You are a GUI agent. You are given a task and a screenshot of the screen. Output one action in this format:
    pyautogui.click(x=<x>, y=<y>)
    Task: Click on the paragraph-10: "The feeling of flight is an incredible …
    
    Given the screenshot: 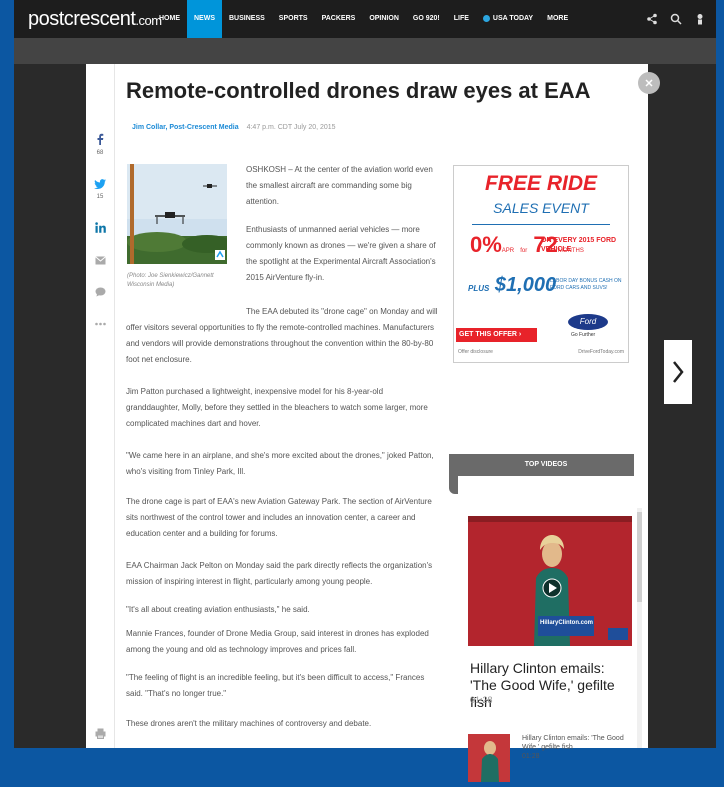 What is the action you would take?
    pyautogui.click(x=275, y=685)
    